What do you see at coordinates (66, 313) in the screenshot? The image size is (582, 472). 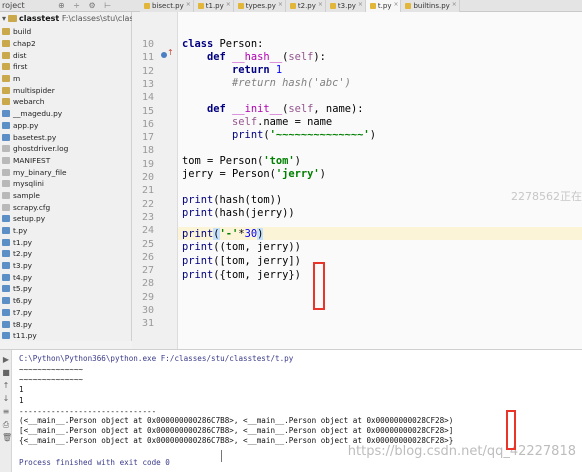 I see `tree-item: t7.py` at bounding box center [66, 313].